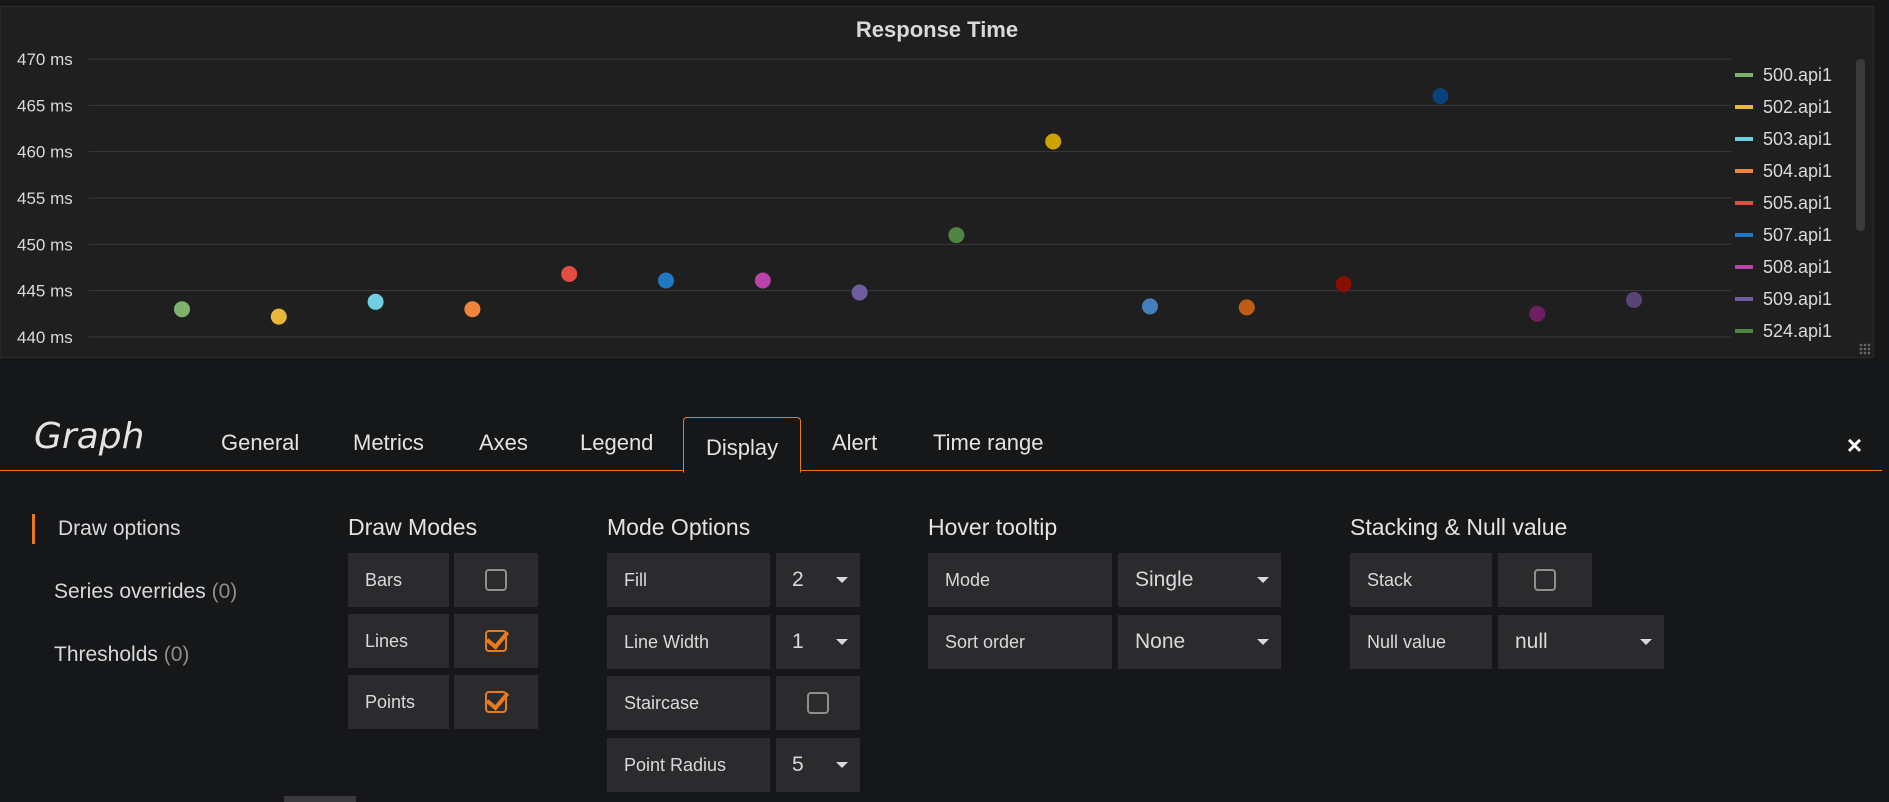  I want to click on mode-options-title: Mode Options, so click(679, 527).